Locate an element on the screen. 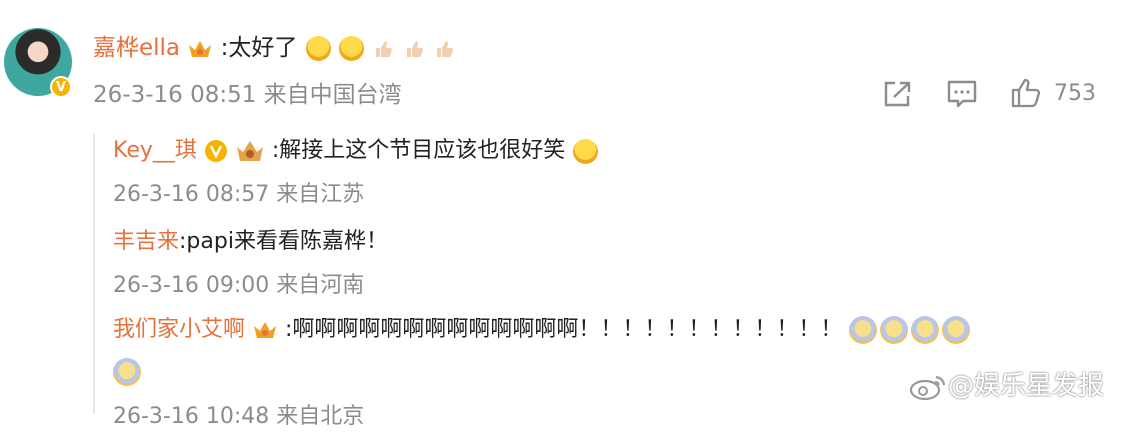  reply-2-line: 丰吉来:papi来看看陈嘉桦！ is located at coordinates (250, 242).